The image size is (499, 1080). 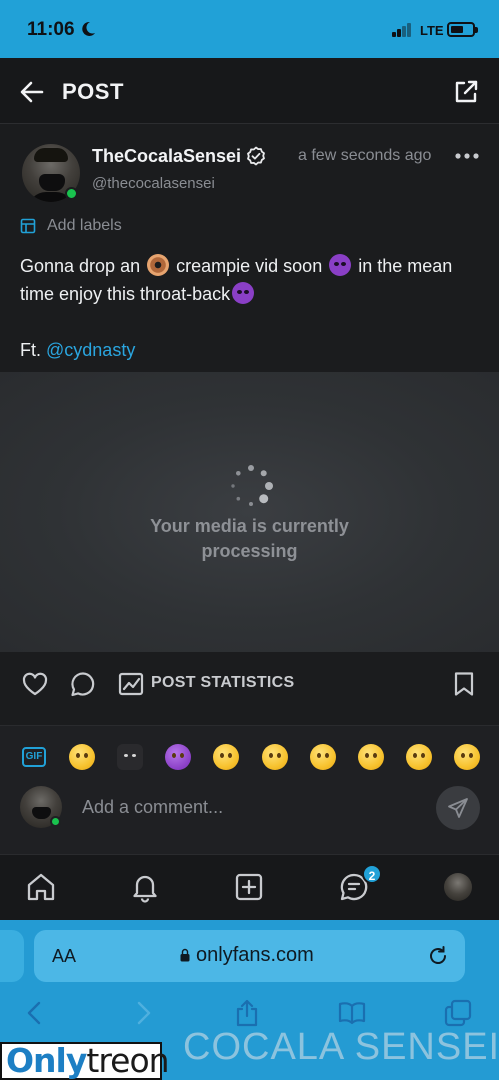 I want to click on add-post-icon, so click(x=249, y=887).